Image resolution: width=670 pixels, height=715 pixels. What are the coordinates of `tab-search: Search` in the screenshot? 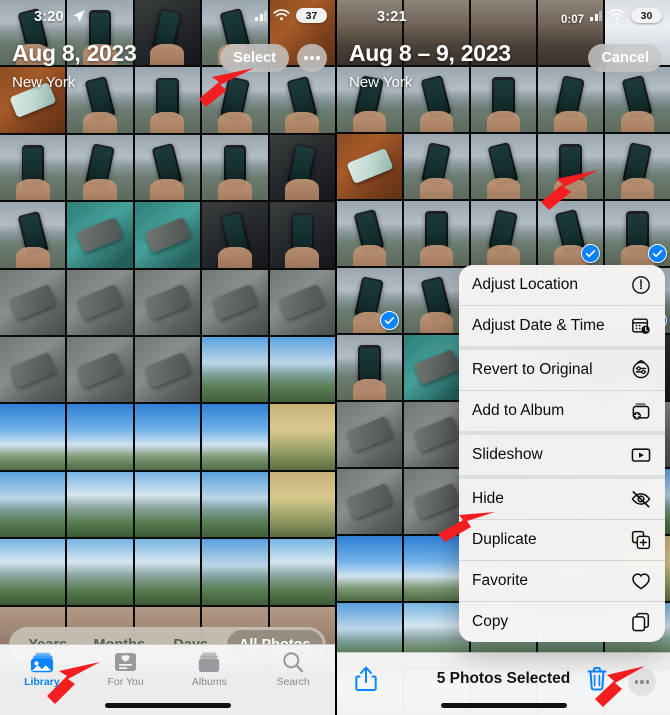 It's located at (293, 669).